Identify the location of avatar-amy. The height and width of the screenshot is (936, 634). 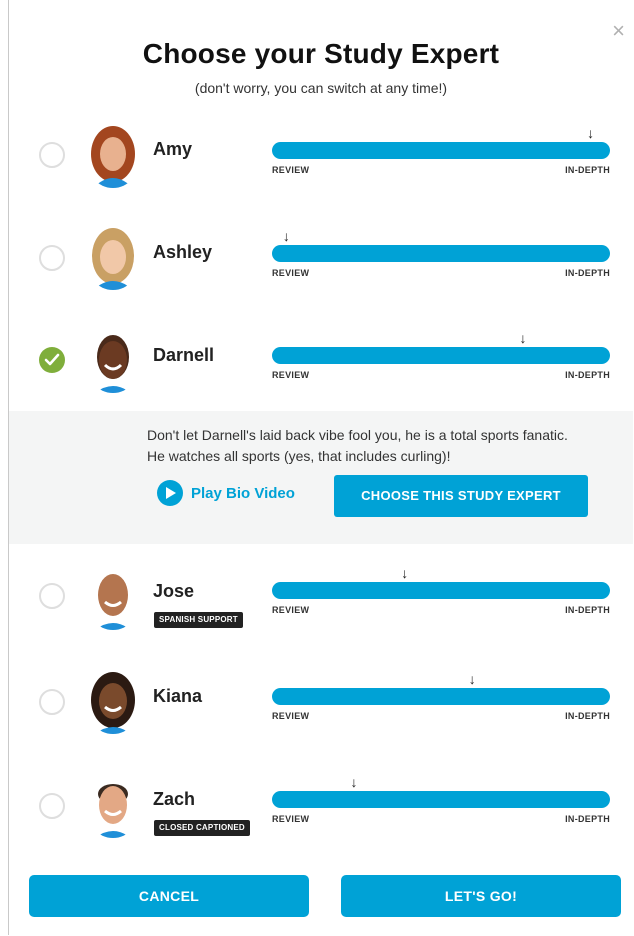
(113, 156).